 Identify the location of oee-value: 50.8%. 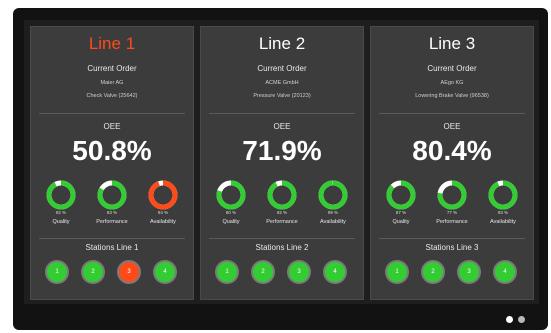
(112, 150).